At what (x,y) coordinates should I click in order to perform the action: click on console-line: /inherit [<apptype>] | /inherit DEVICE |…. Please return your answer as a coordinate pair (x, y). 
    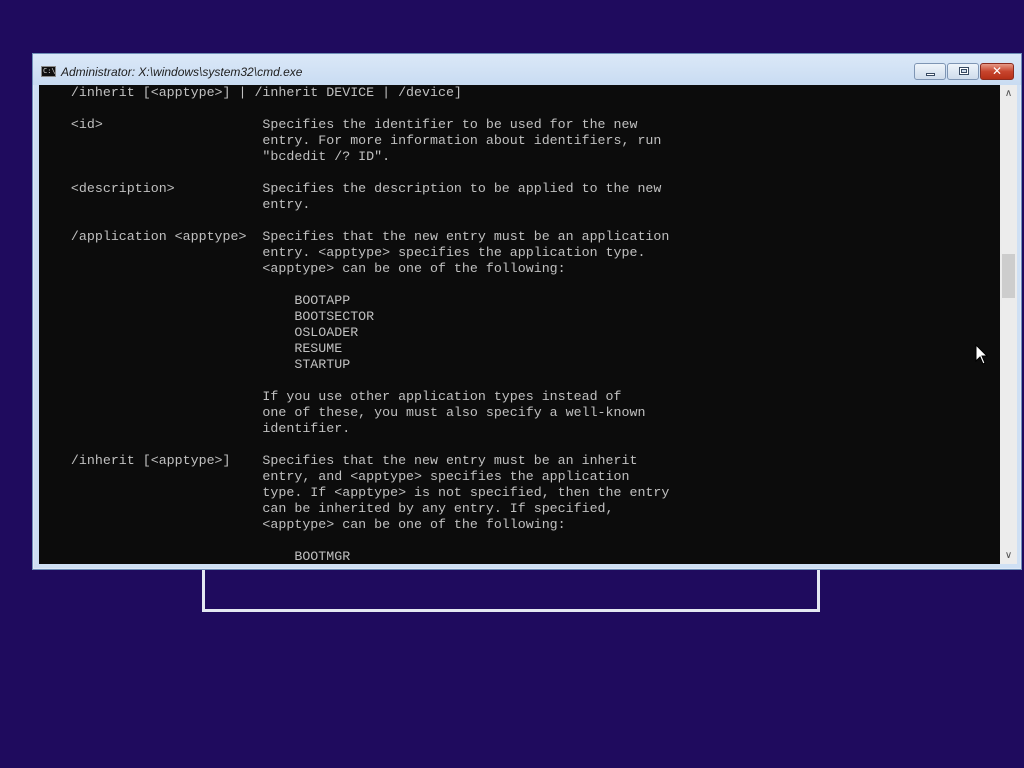
    Looking at the image, I should click on (250, 92).